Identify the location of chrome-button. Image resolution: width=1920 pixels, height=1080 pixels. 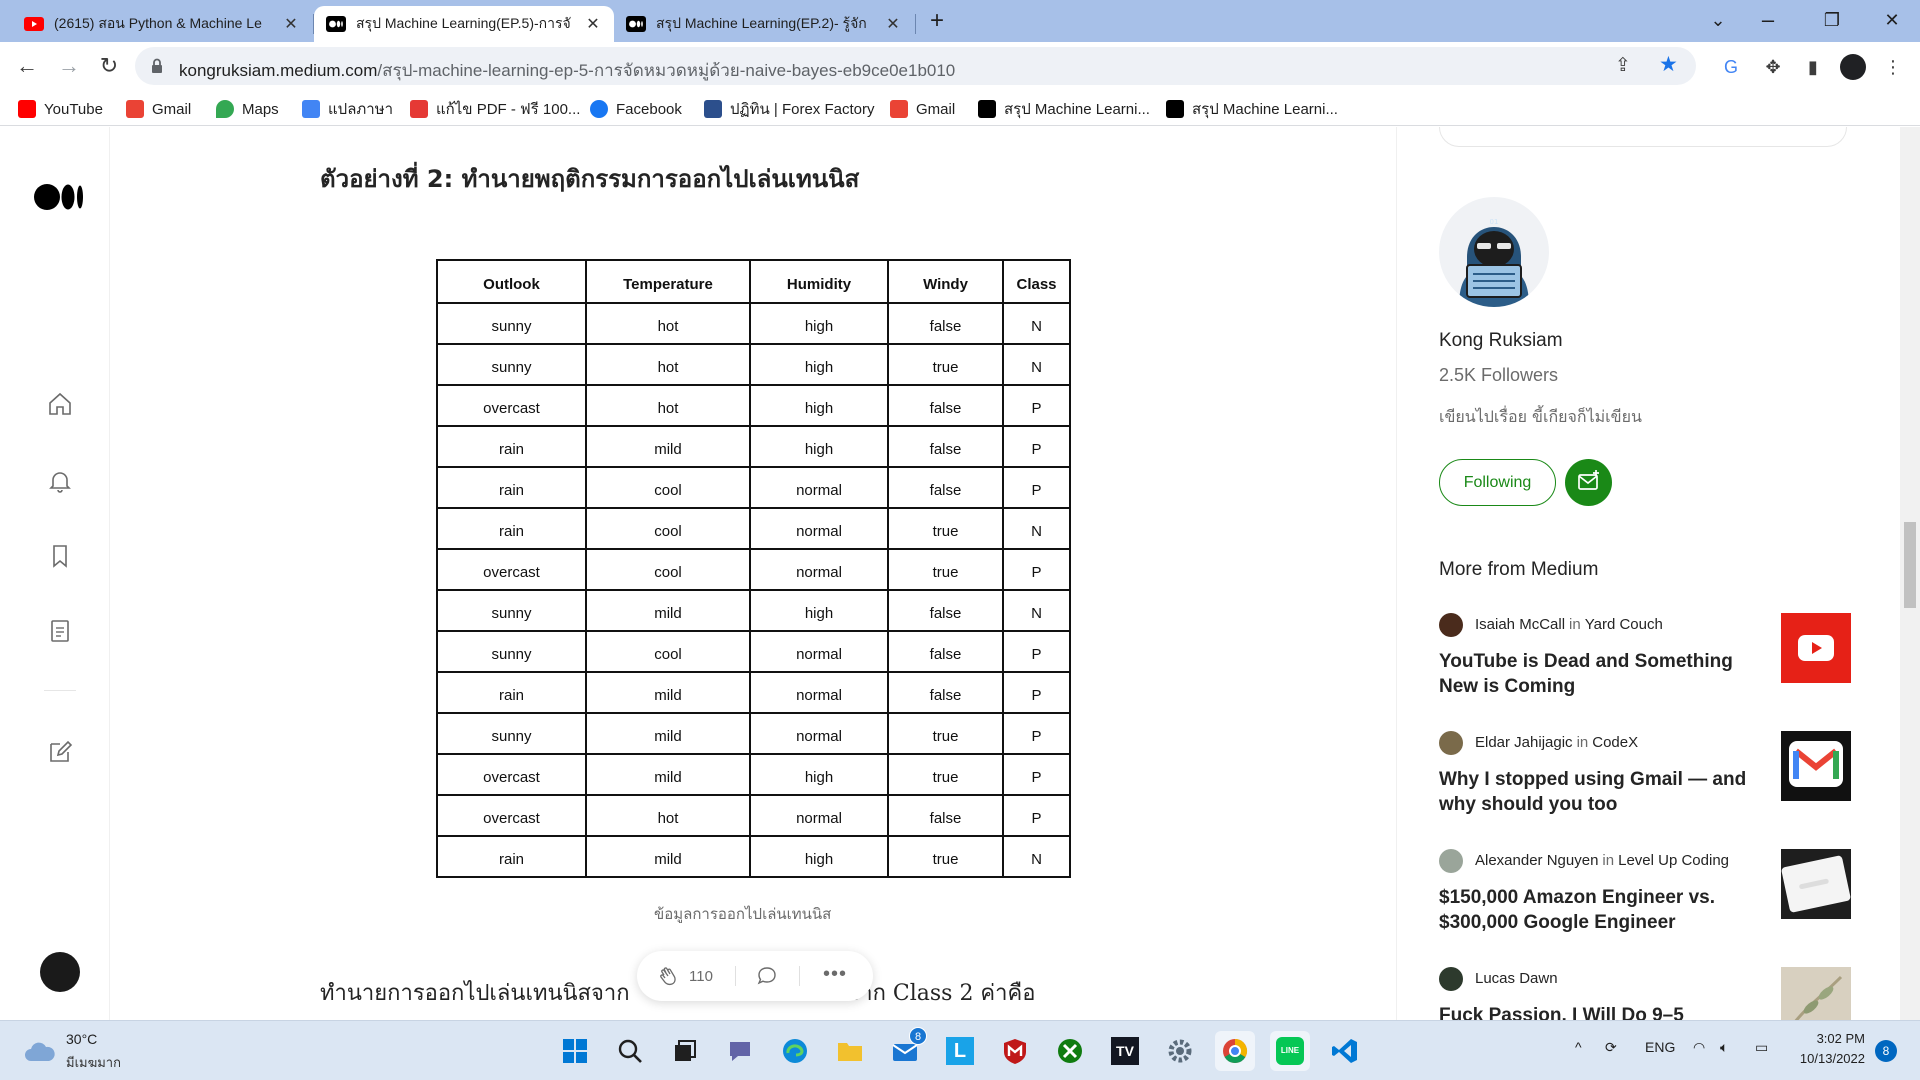
(1235, 1051).